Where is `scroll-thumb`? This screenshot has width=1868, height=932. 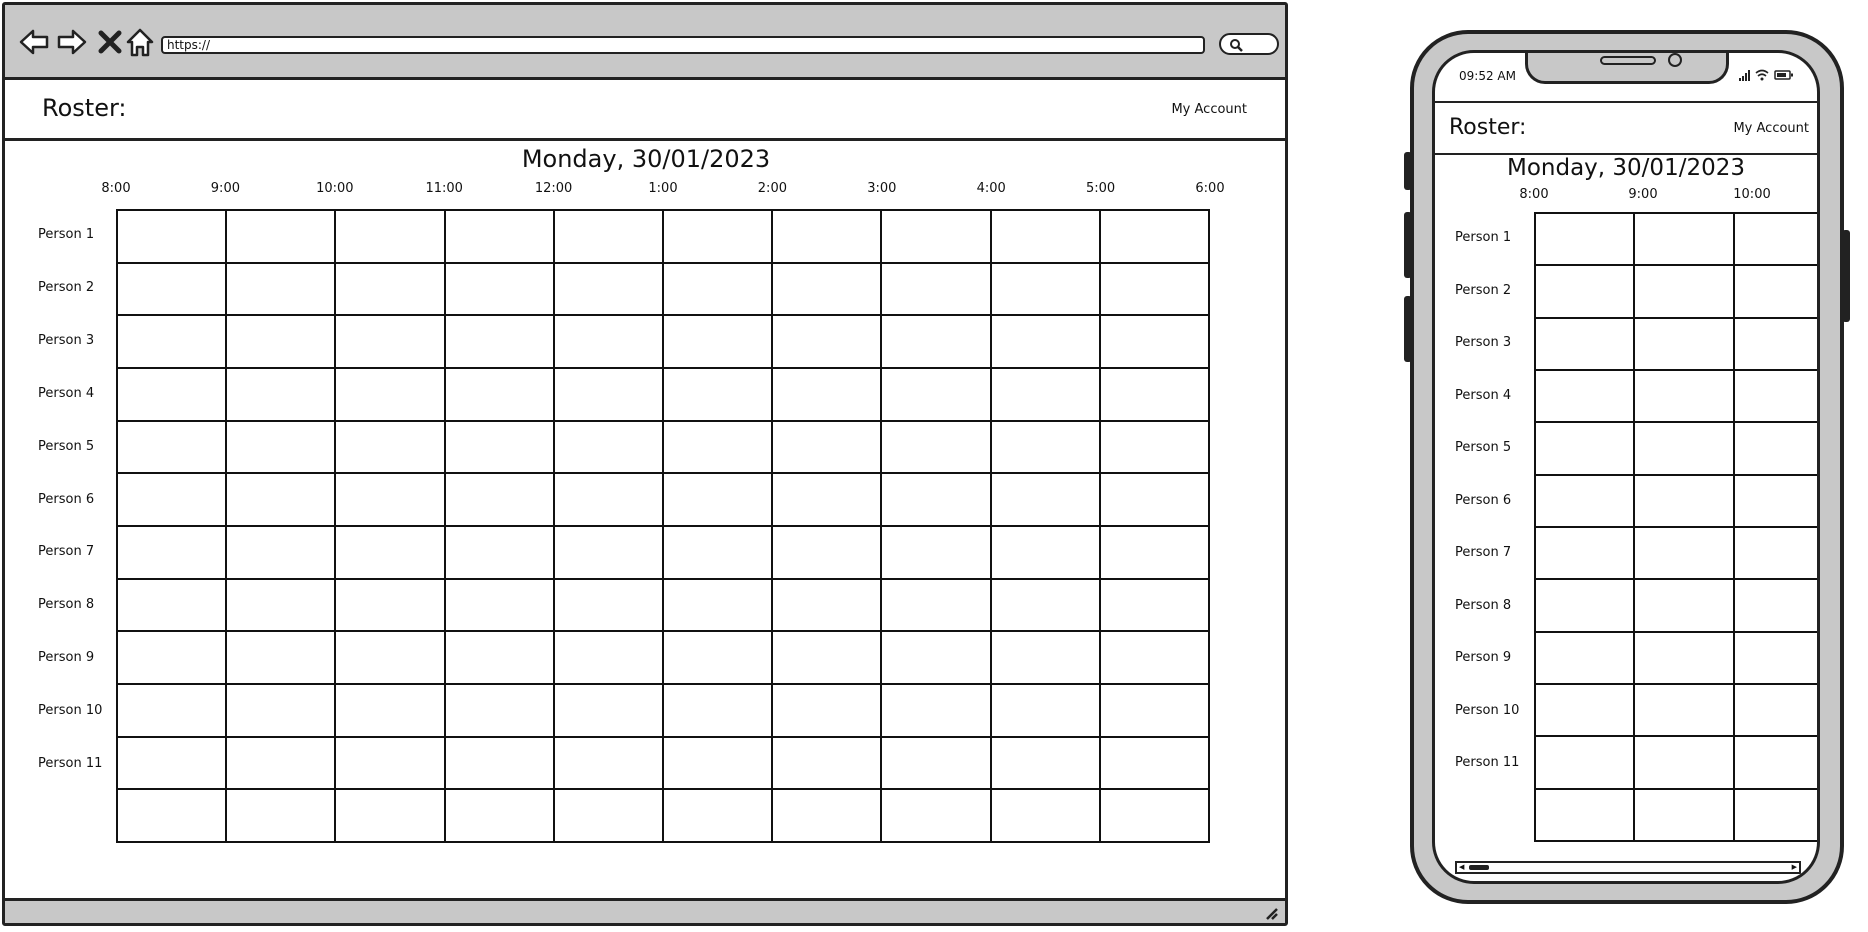 scroll-thumb is located at coordinates (1479, 867).